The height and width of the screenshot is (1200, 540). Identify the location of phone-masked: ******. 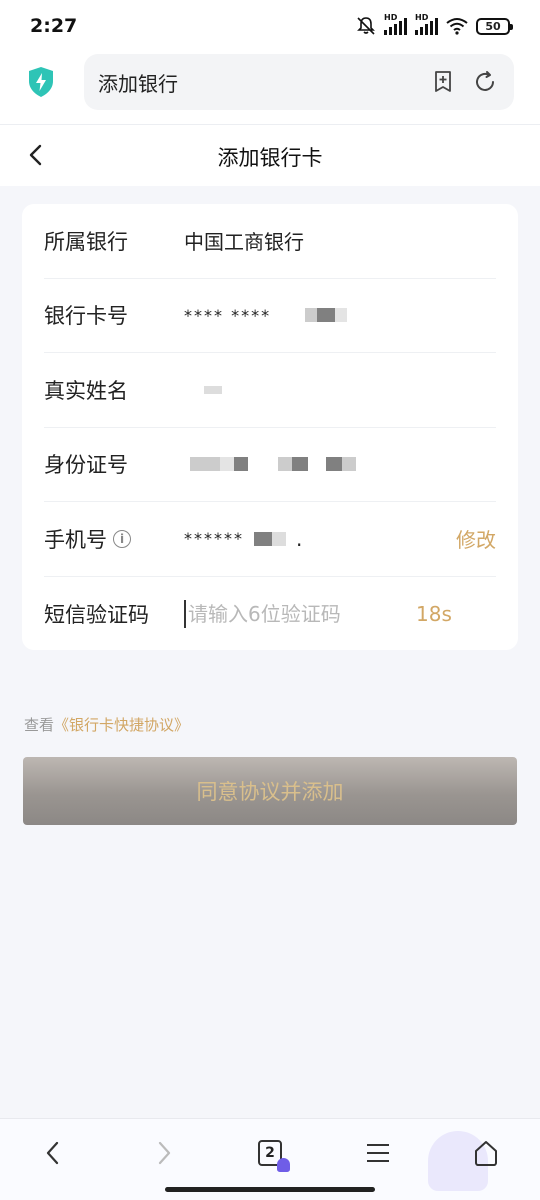
(214, 539).